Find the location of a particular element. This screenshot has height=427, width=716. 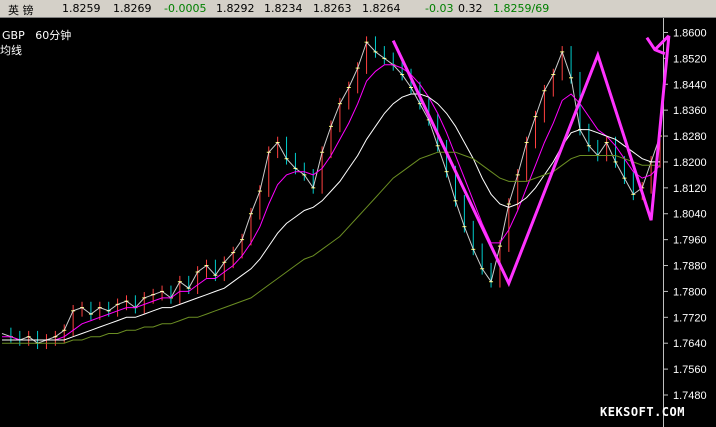

period-label: 60分钟 is located at coordinates (53, 35).